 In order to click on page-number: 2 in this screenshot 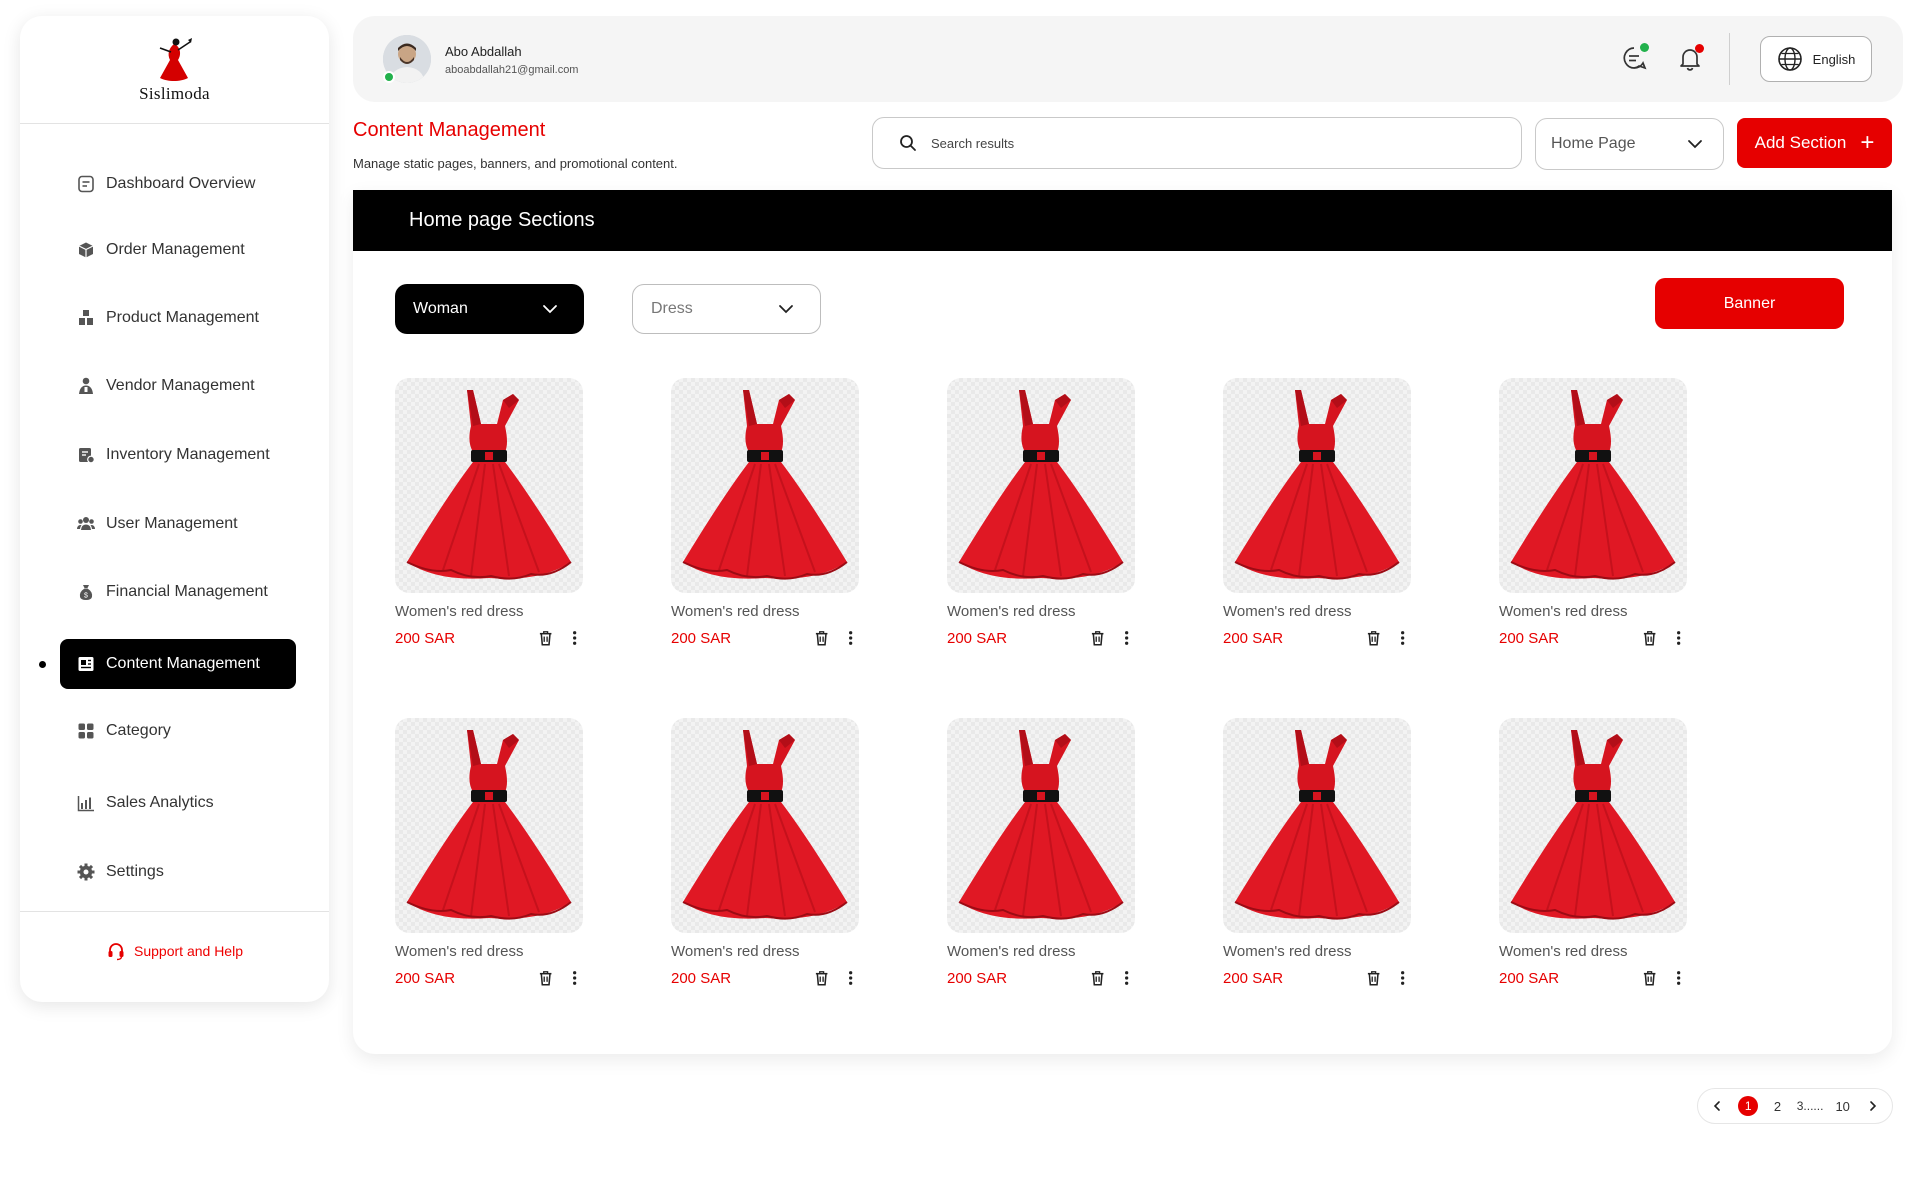, I will do `click(1778, 1106)`.